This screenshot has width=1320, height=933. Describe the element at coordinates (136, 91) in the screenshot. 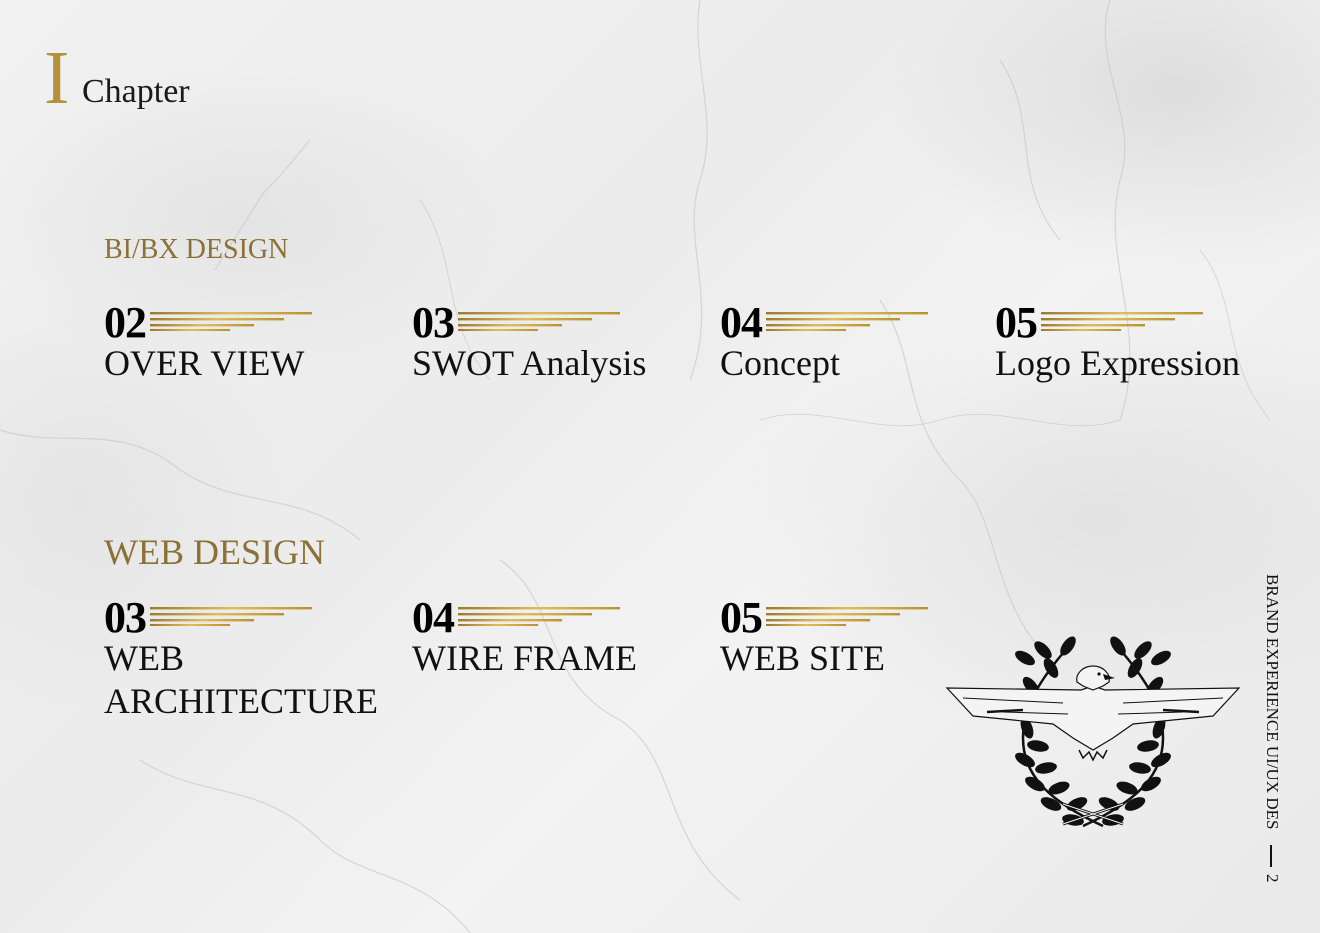

I see `chapter-title: Chapter` at that location.